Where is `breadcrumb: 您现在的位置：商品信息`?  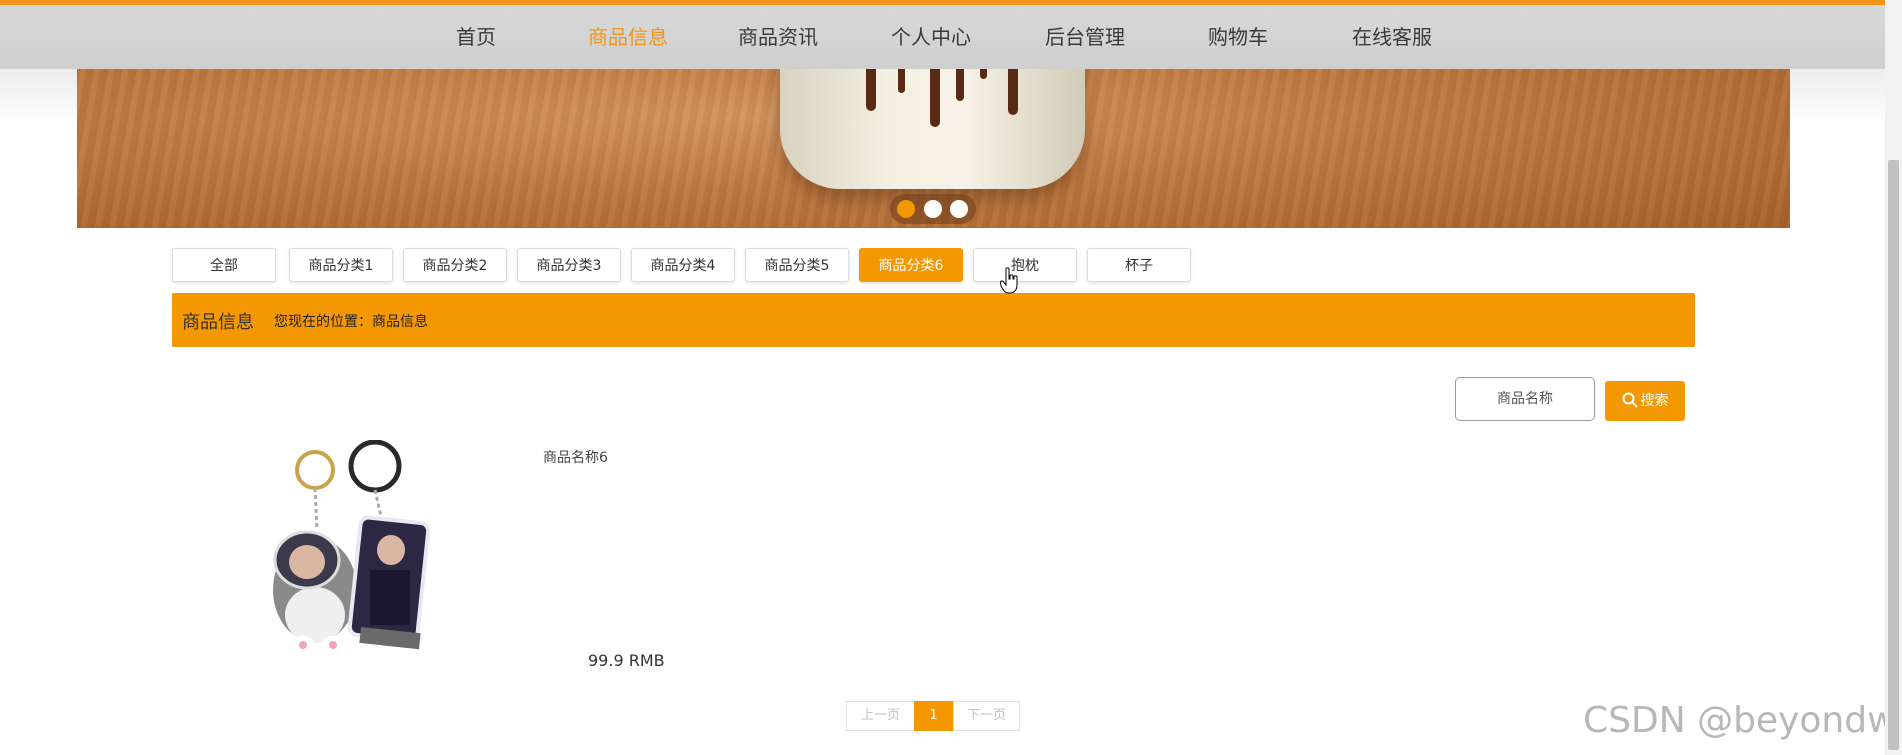
breadcrumb: 您现在的位置：商品信息 is located at coordinates (351, 322).